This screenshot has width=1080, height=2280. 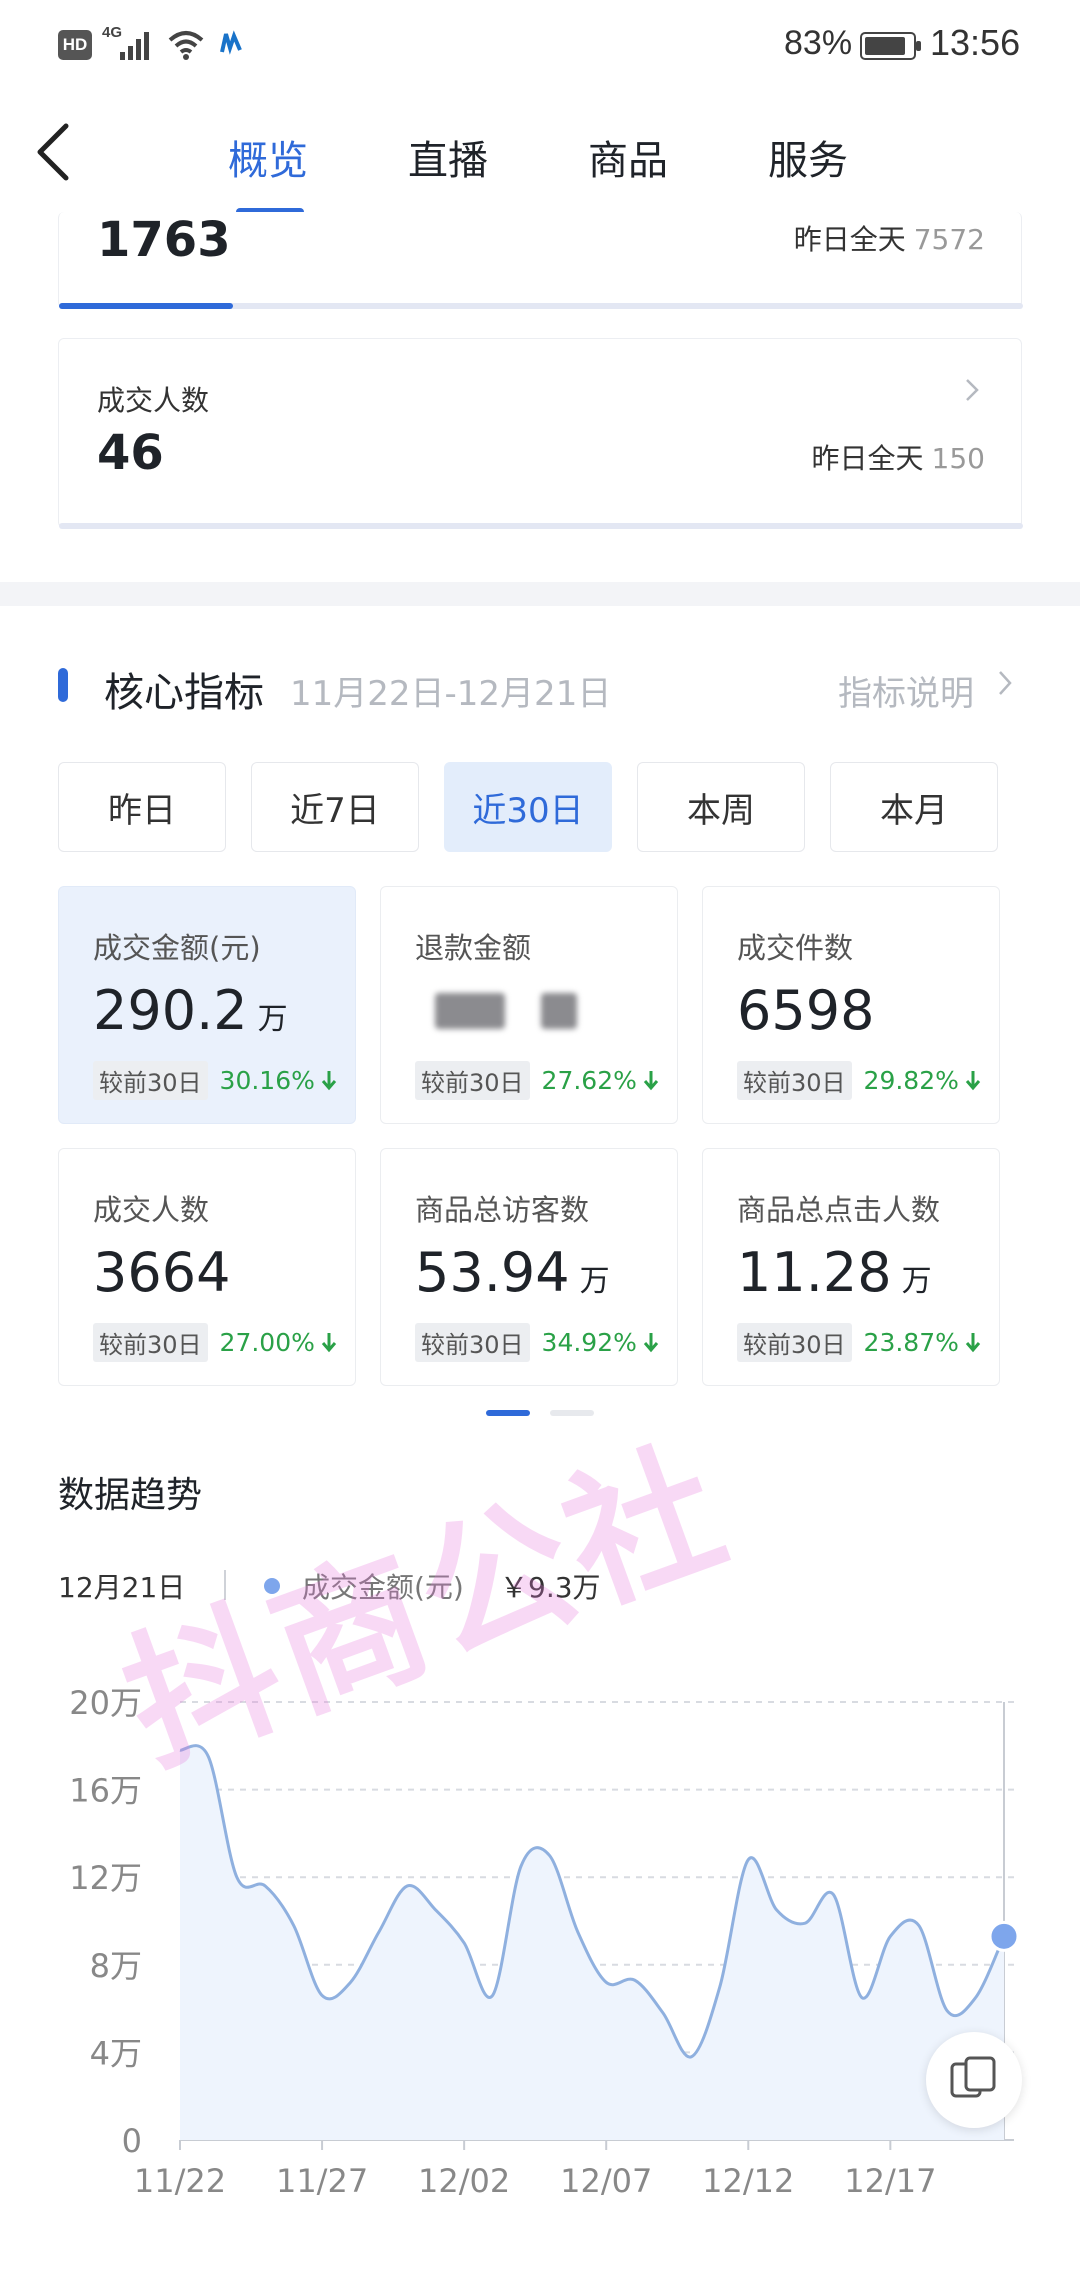 I want to click on metric-label: 商品总点击人数, so click(x=839, y=1210).